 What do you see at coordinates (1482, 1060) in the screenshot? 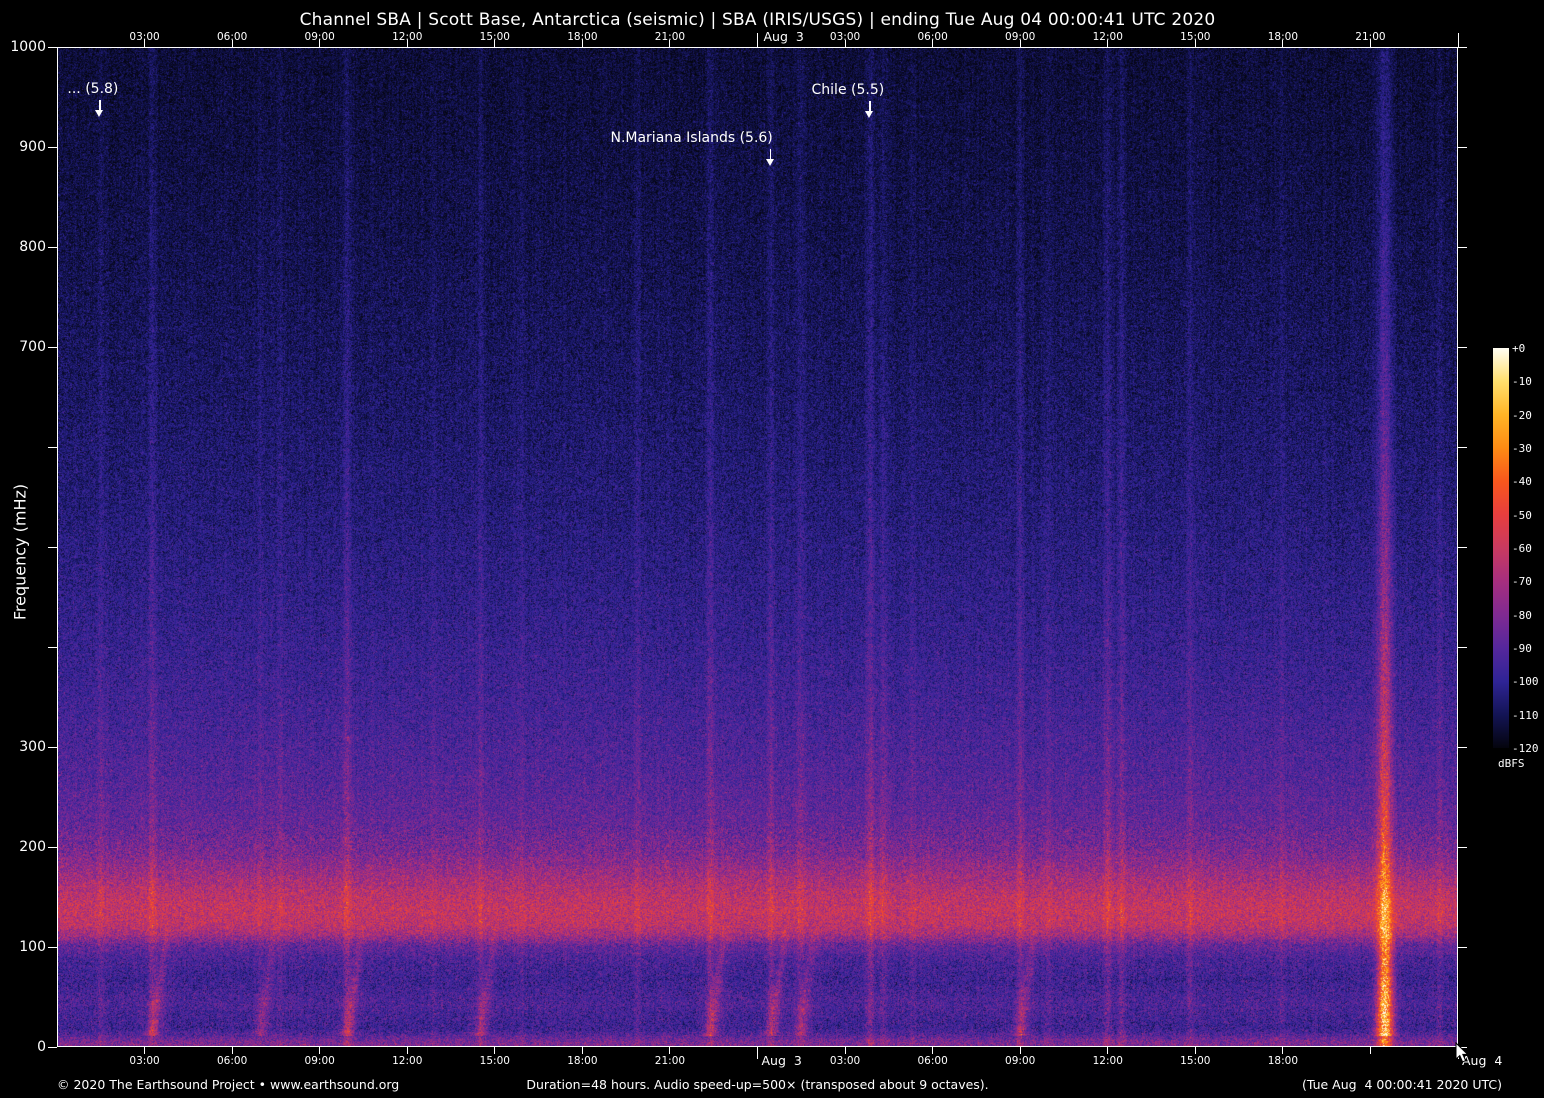
I see `x-tick-label-bottom: Aug 4` at bounding box center [1482, 1060].